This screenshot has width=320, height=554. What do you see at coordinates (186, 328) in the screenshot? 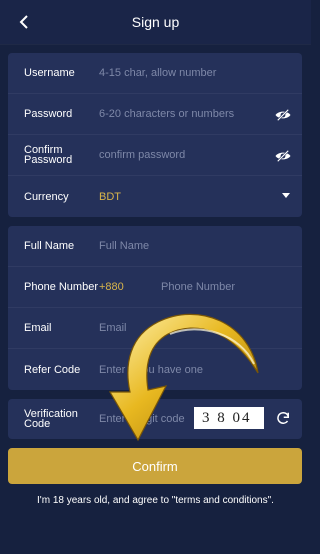
I see `email-input` at bounding box center [186, 328].